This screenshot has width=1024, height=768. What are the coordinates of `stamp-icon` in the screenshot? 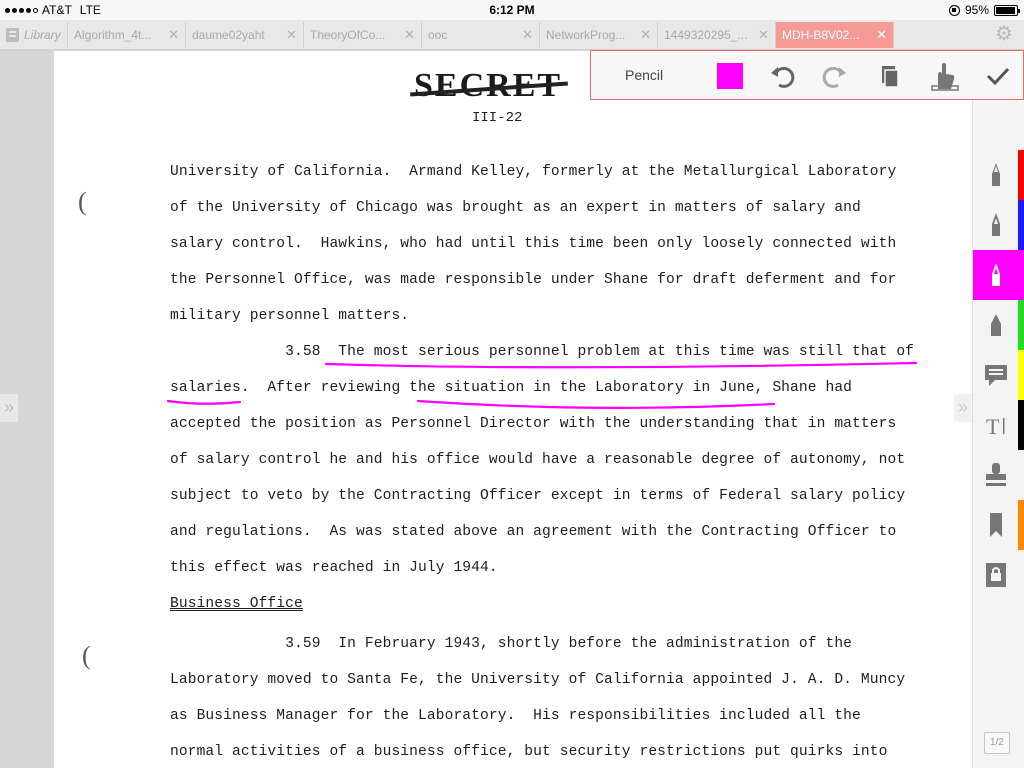 It's located at (996, 475).